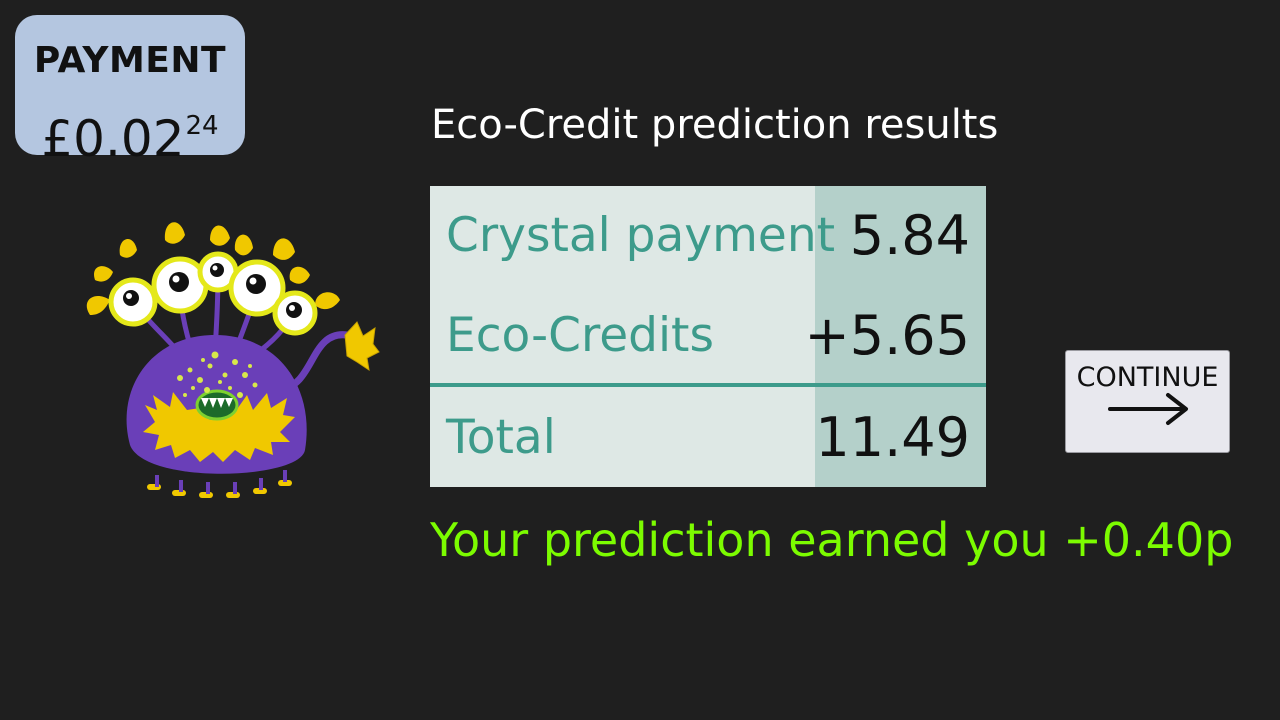 The height and width of the screenshot is (720, 1280). What do you see at coordinates (580, 335) in the screenshot?
I see `results-row-label: Eco-Credits` at bounding box center [580, 335].